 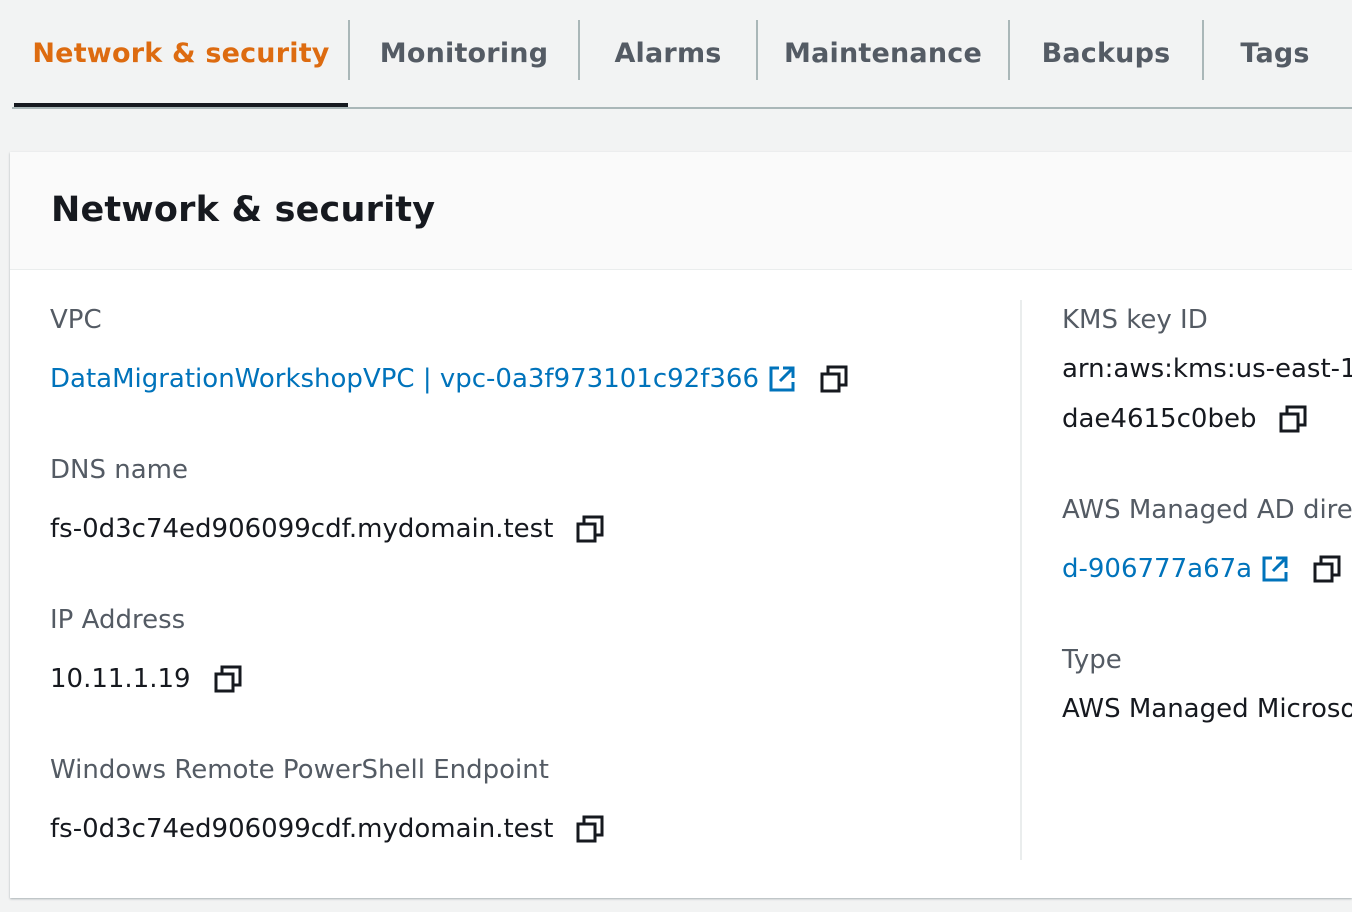 What do you see at coordinates (1157, 569) in the screenshot?
I see `ad-directory-link: d-906777a67a` at bounding box center [1157, 569].